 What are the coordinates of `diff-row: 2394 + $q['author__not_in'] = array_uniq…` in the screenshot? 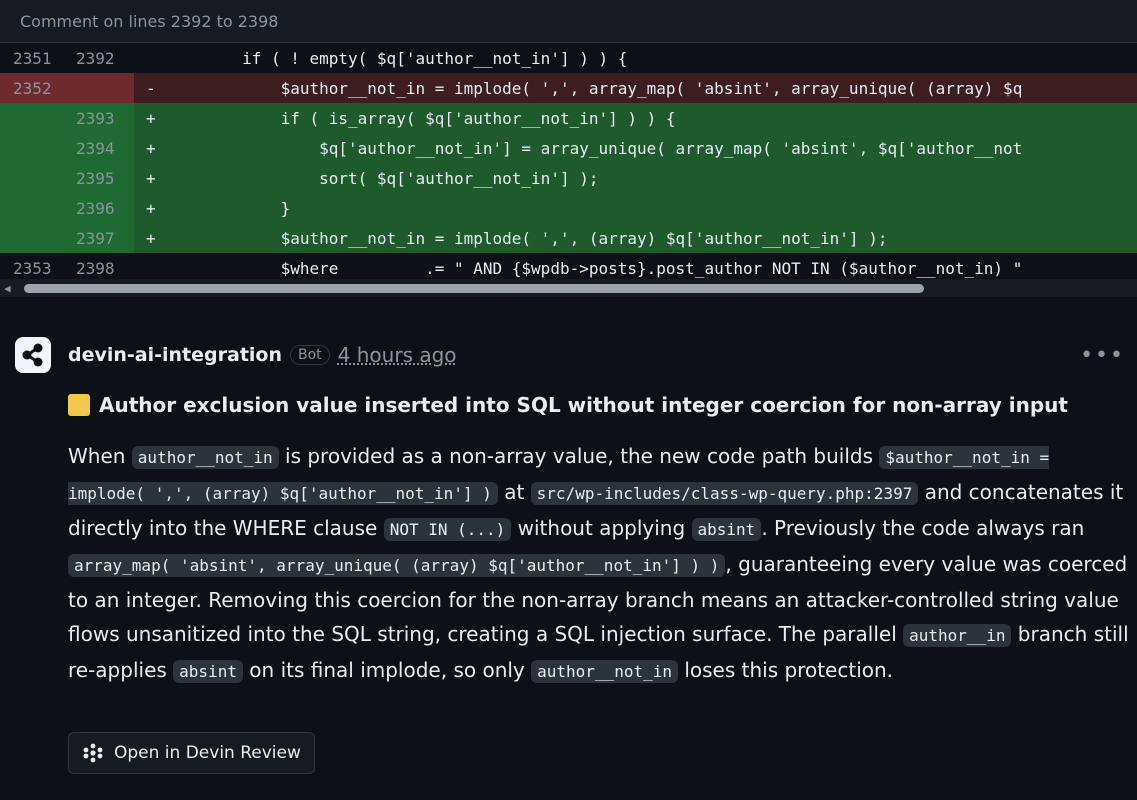 It's located at (568, 148).